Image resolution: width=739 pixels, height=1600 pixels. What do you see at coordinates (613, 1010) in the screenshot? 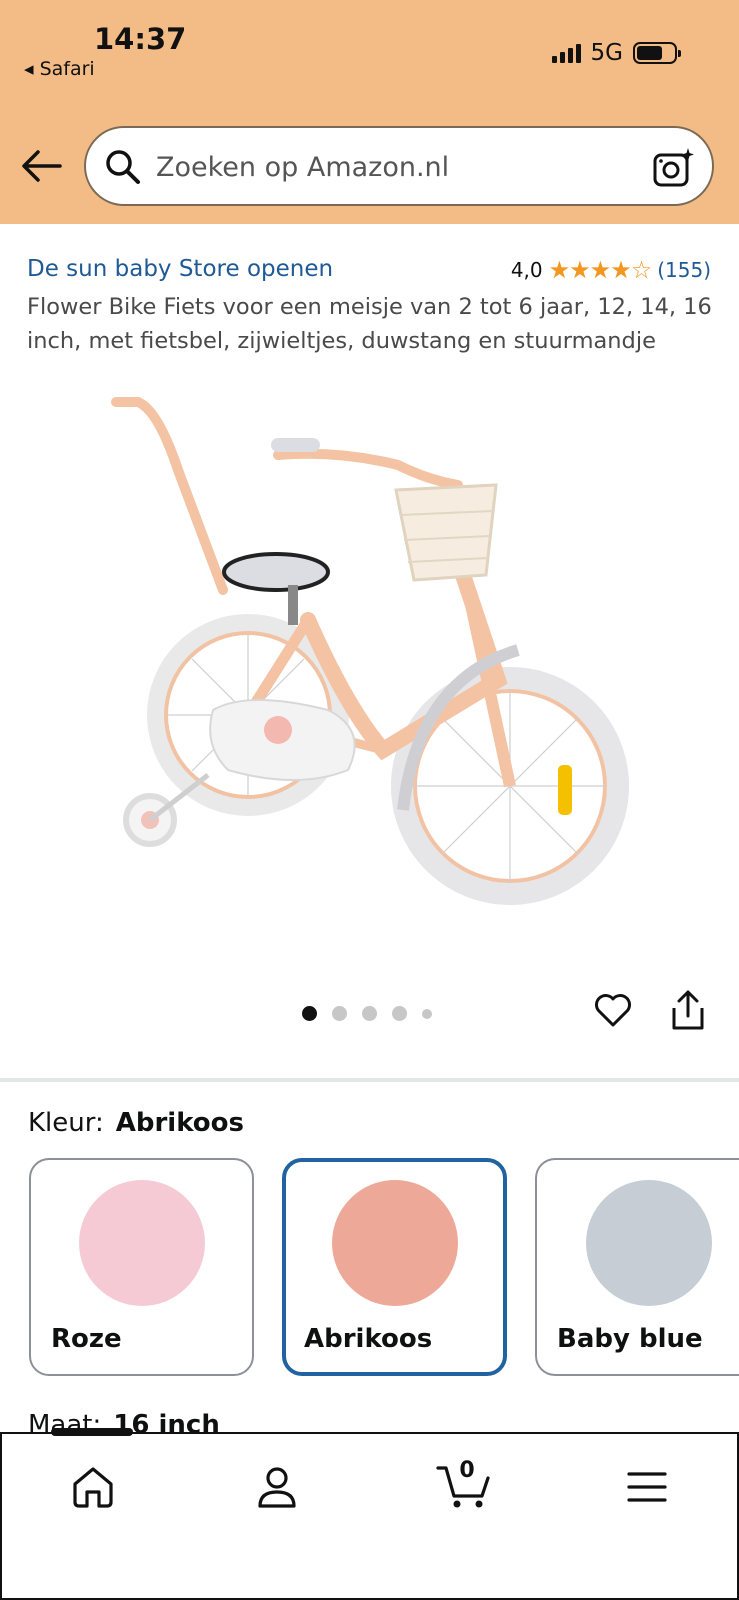
I see `heart-icon` at bounding box center [613, 1010].